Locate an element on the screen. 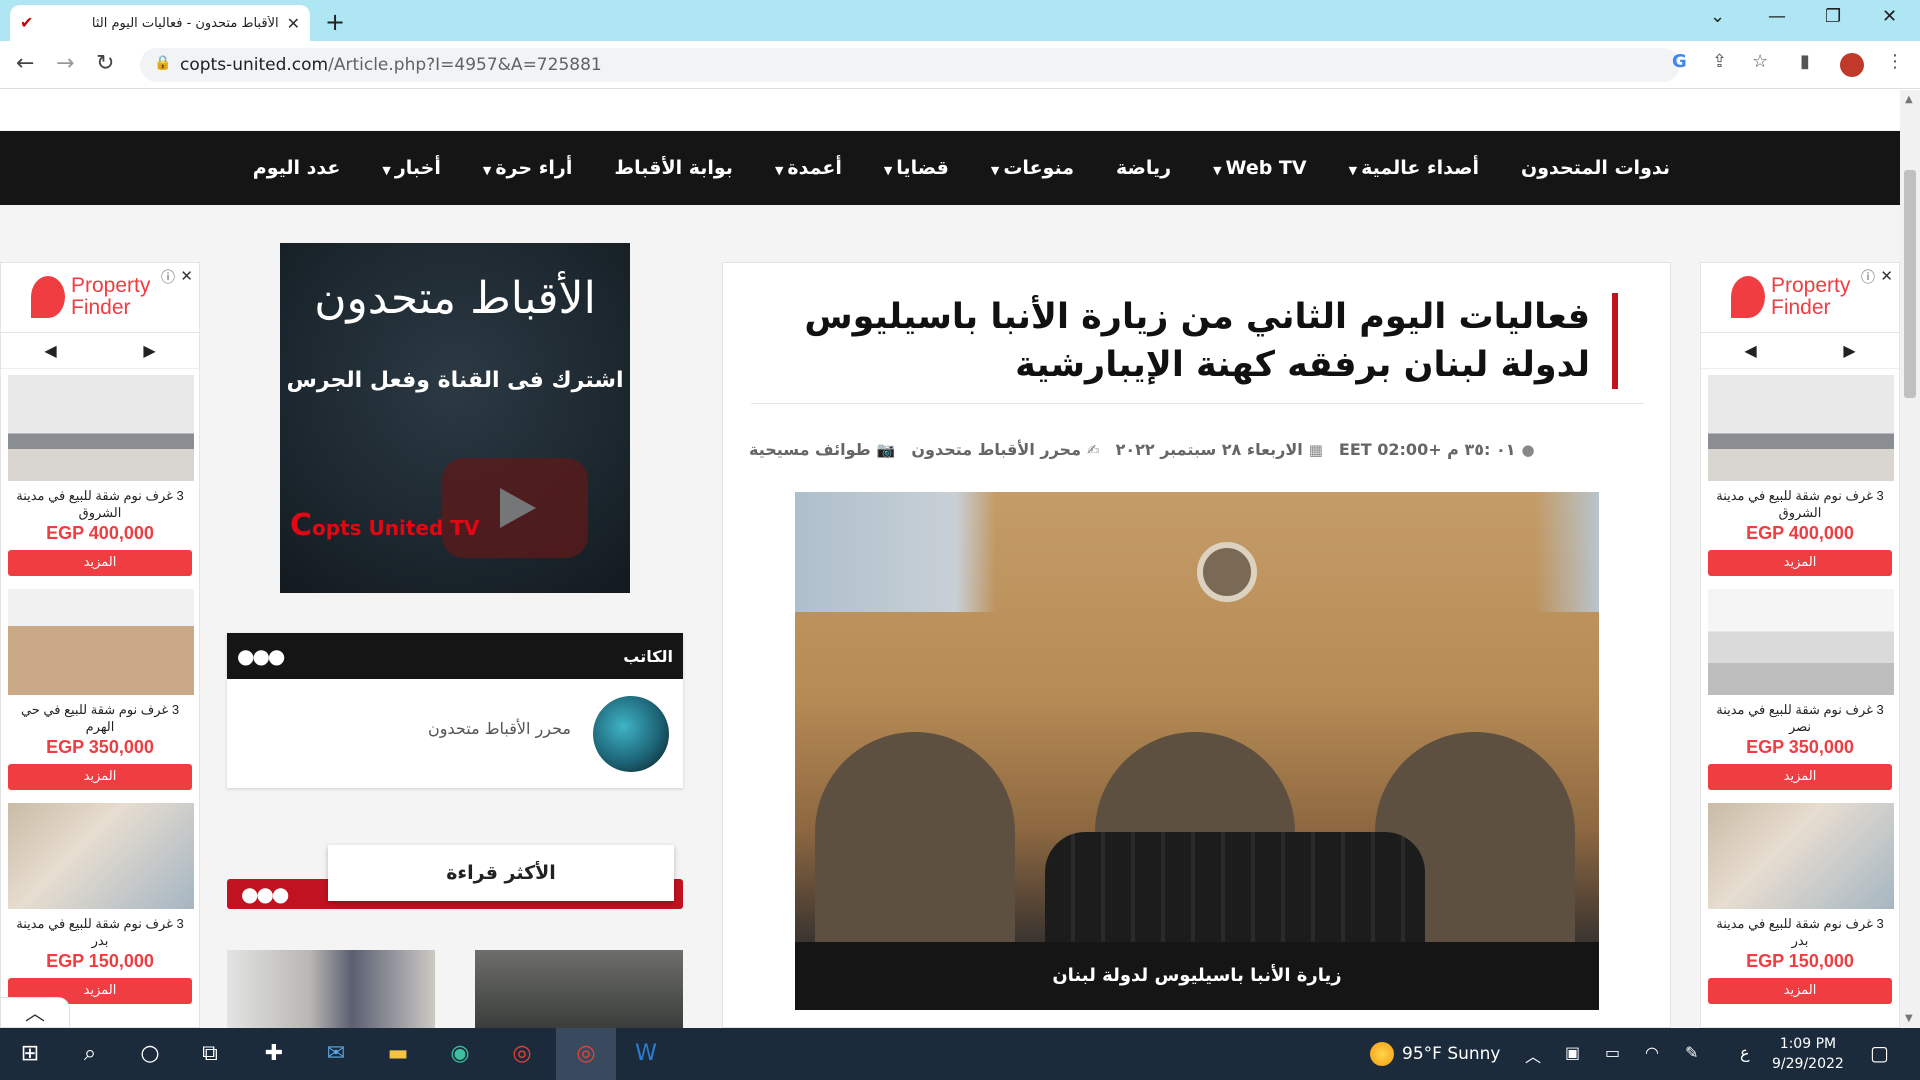 The width and height of the screenshot is (1920, 1080). edge-icon: ◉ is located at coordinates (460, 1054).